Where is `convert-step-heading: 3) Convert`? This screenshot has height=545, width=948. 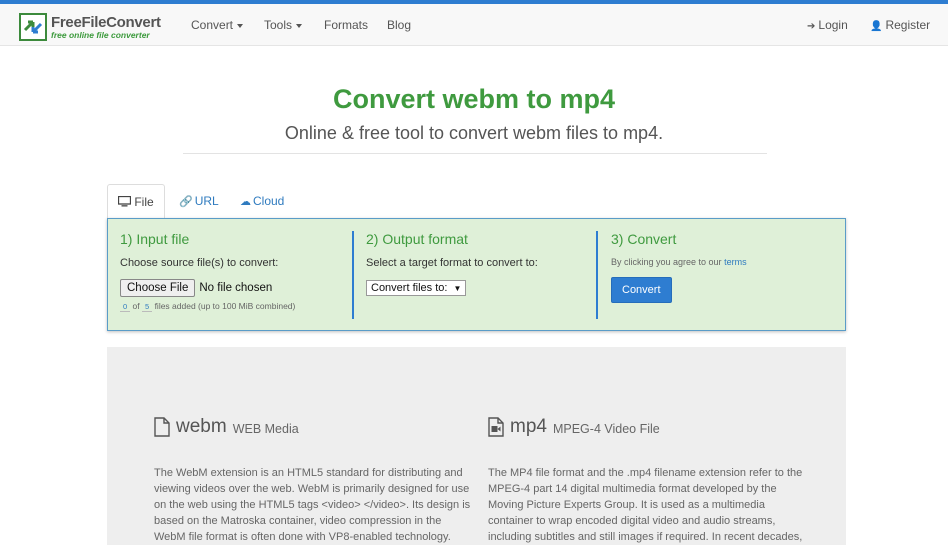
convert-step-heading: 3) Convert is located at coordinates (644, 239).